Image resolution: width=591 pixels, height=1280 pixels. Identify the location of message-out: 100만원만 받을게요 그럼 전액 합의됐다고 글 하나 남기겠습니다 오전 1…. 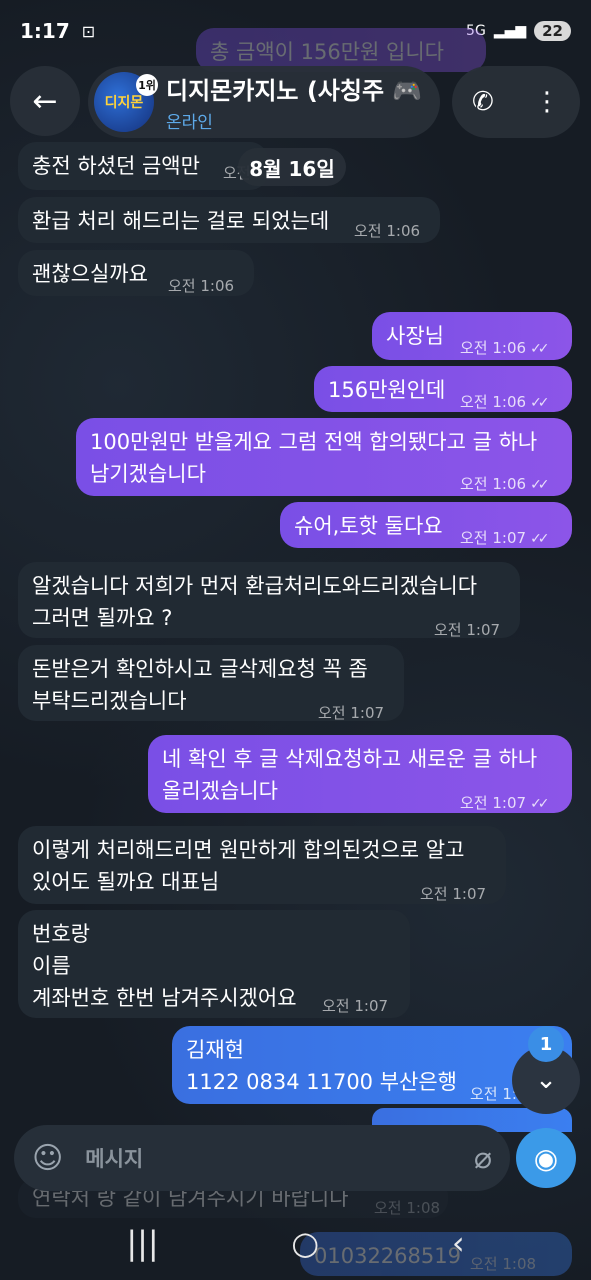
(324, 457).